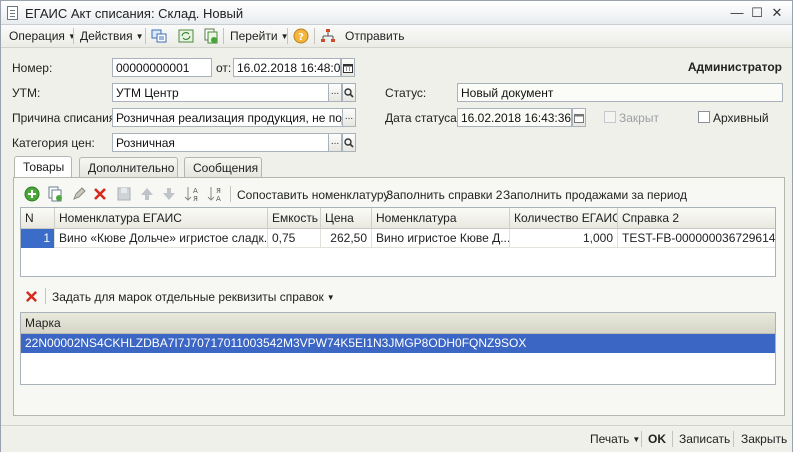 The height and width of the screenshot is (453, 794). What do you see at coordinates (100, 194) in the screenshot?
I see `delete-row-icon` at bounding box center [100, 194].